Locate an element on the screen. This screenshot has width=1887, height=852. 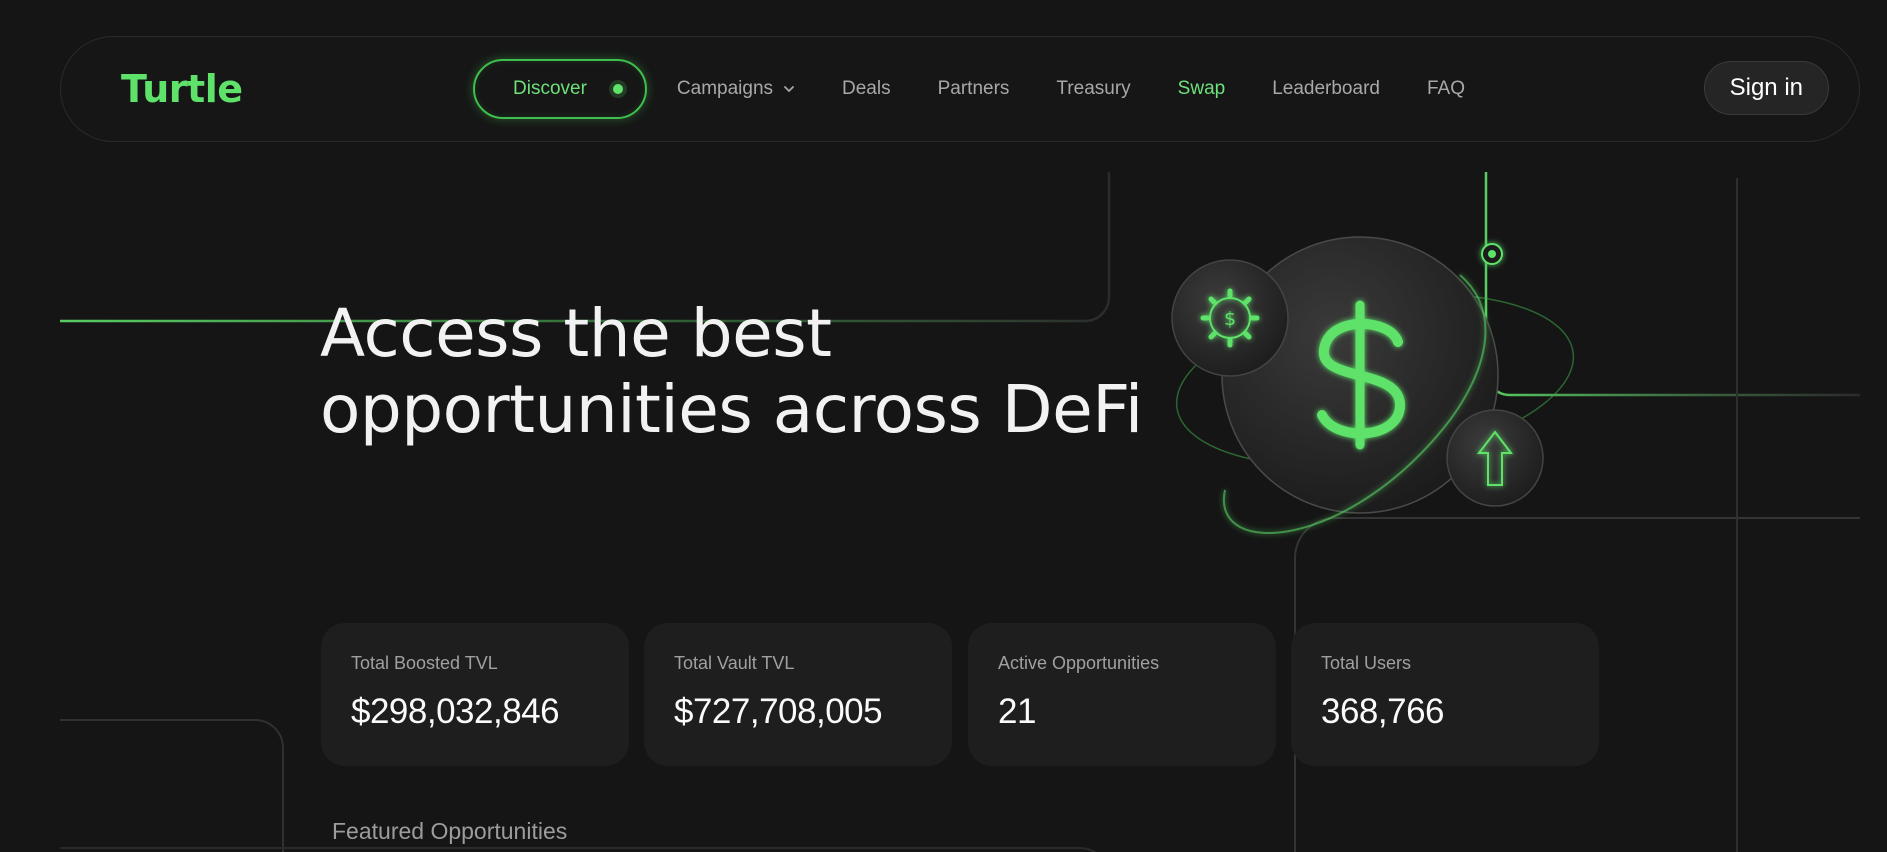
stat-value: $298,032,846 is located at coordinates (455, 711).